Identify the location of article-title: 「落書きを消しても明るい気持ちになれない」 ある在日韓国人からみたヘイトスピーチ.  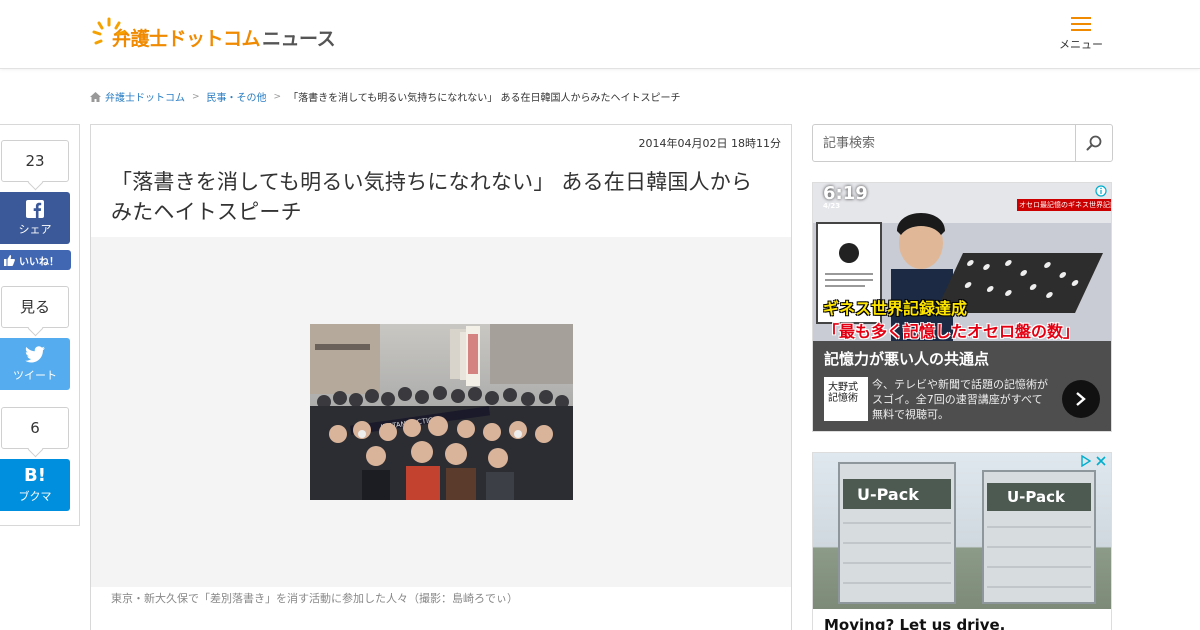
(432, 197).